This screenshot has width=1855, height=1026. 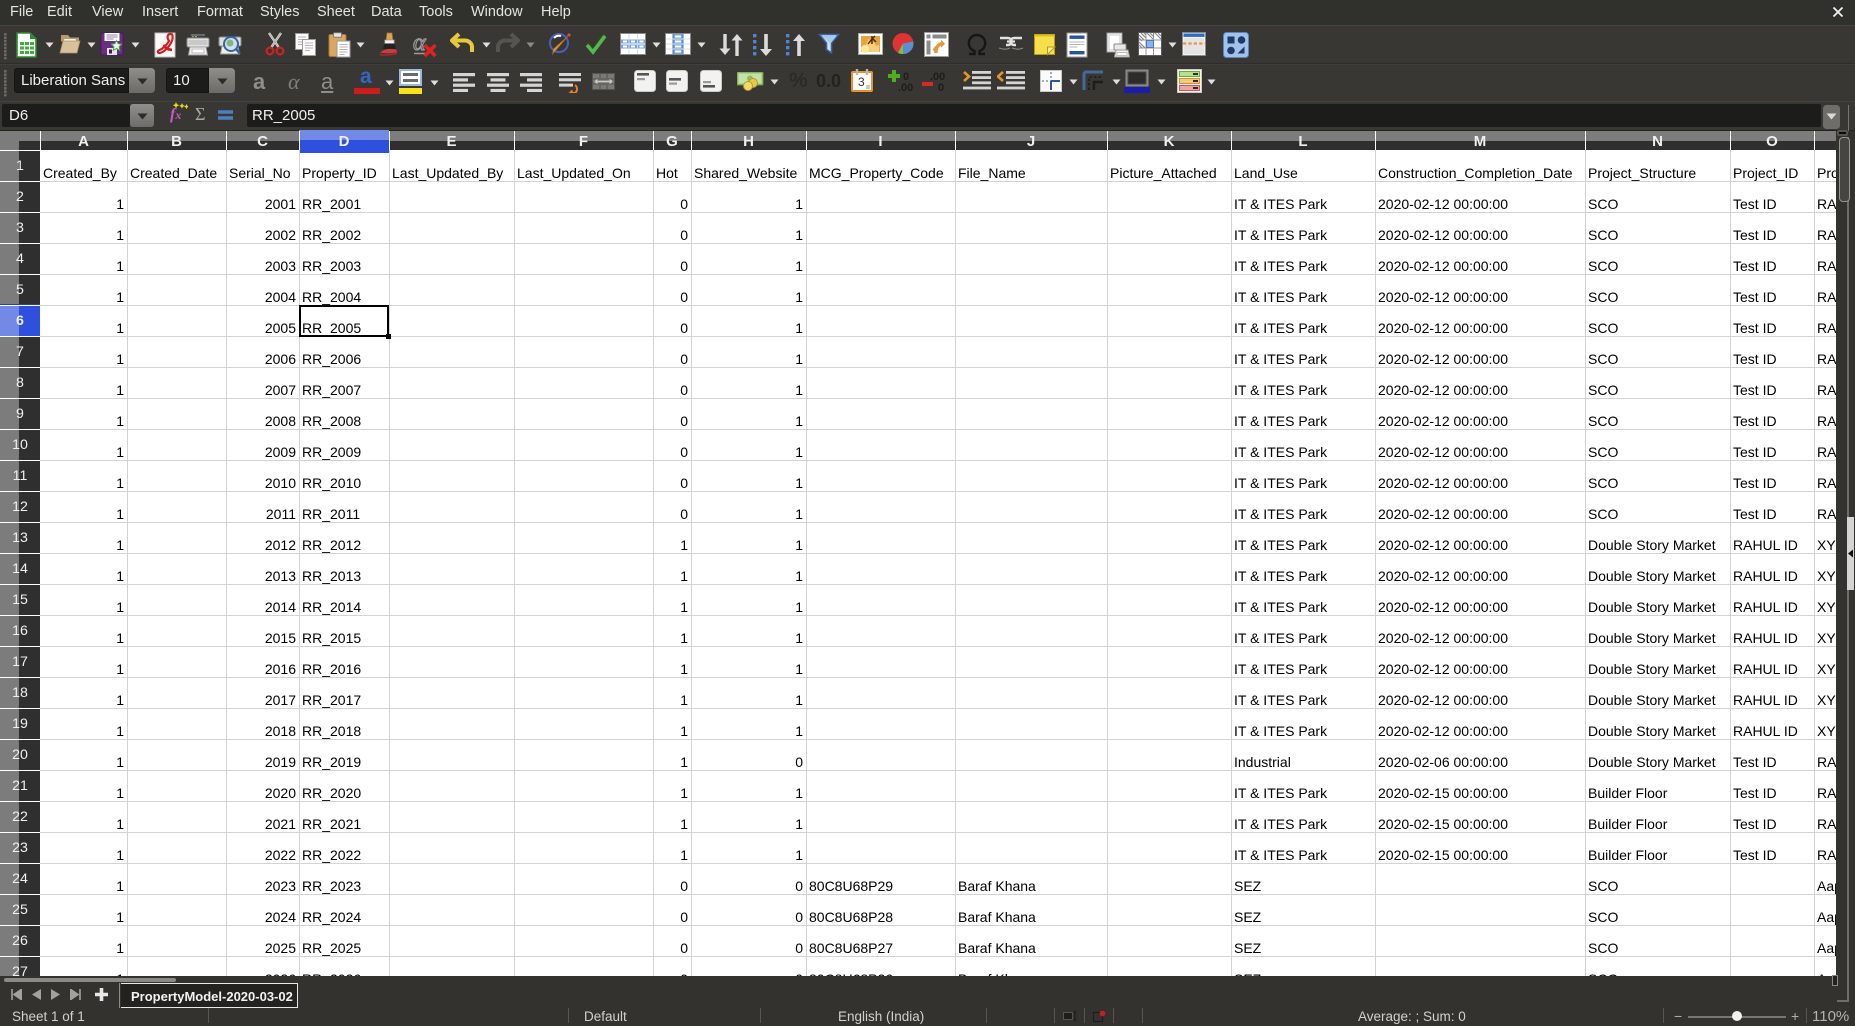 What do you see at coordinates (941, 87) in the screenshot?
I see `svg-text: 0` at bounding box center [941, 87].